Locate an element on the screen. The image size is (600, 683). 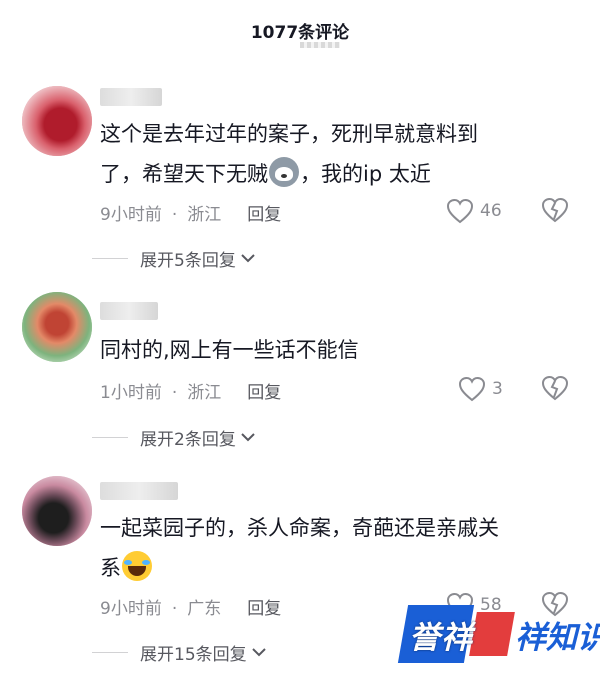
comment-count-title: 1077条评论 is located at coordinates (300, 33).